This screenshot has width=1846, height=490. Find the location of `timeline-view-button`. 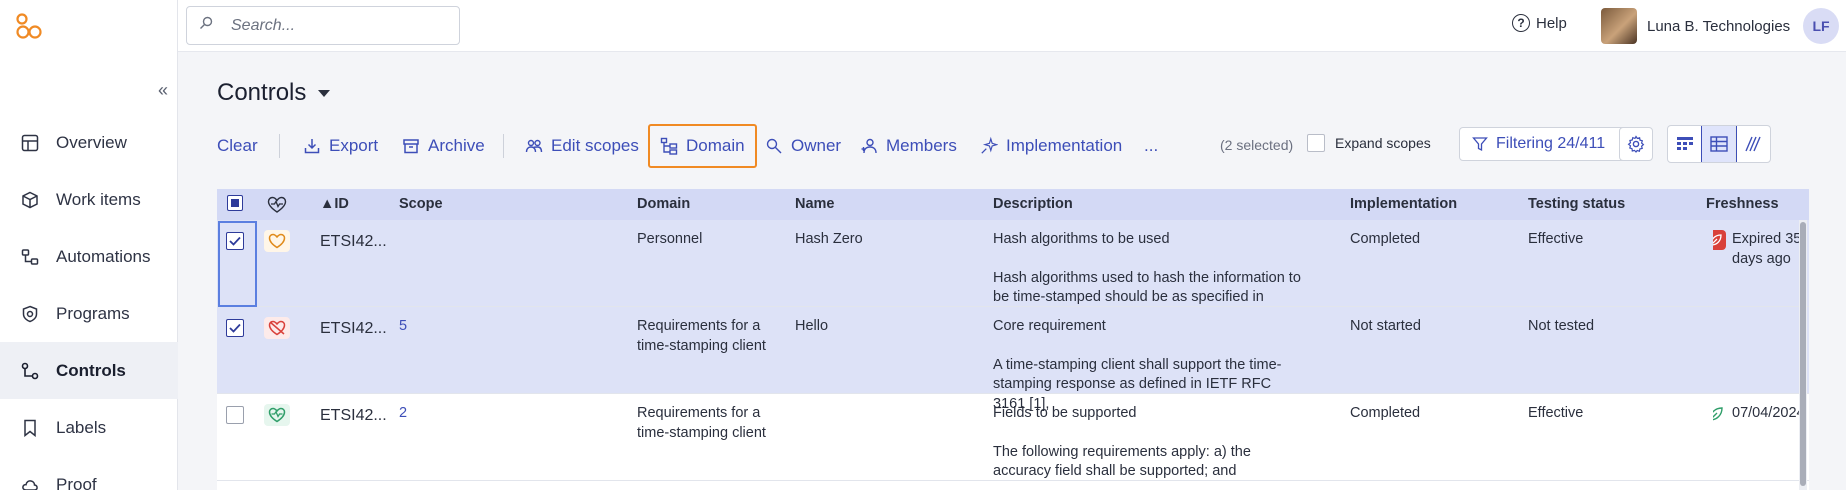

timeline-view-button is located at coordinates (1753, 144).